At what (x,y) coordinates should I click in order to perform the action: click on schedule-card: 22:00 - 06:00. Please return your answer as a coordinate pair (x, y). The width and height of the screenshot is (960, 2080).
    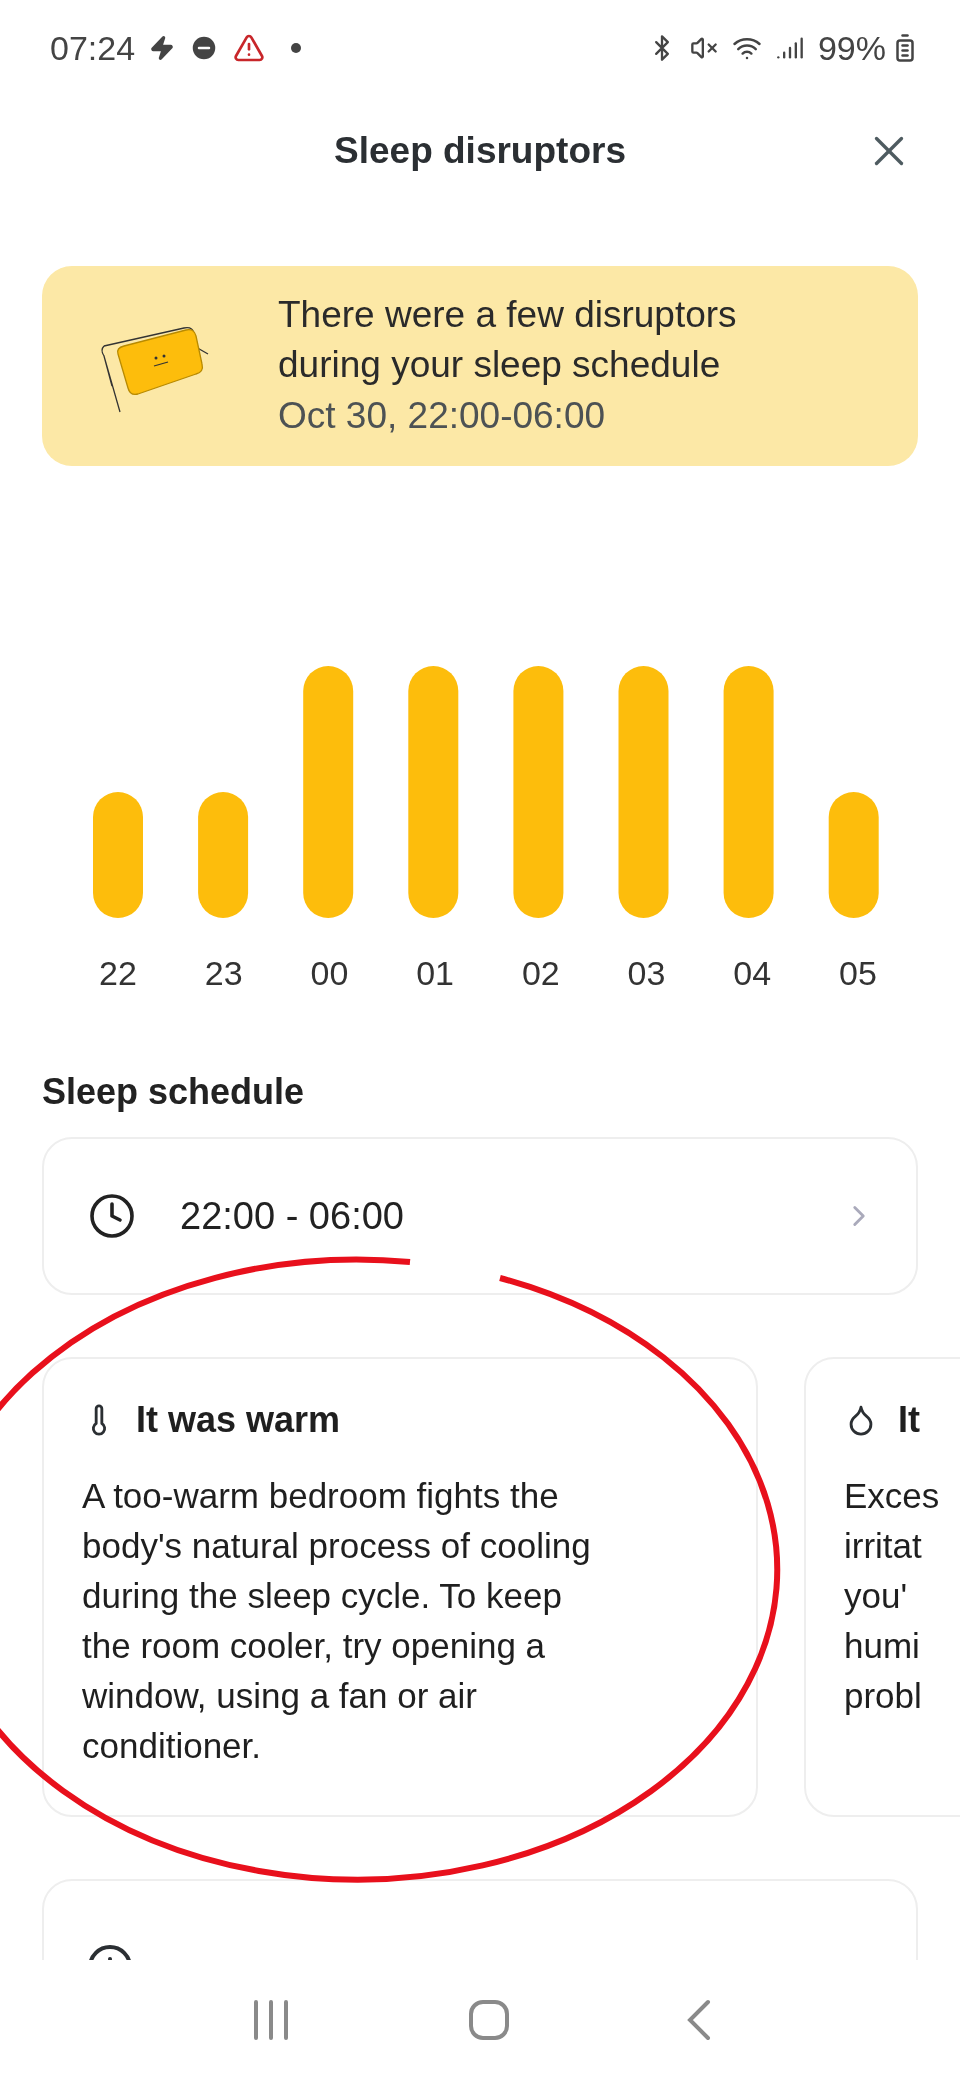
    Looking at the image, I should click on (480, 1216).